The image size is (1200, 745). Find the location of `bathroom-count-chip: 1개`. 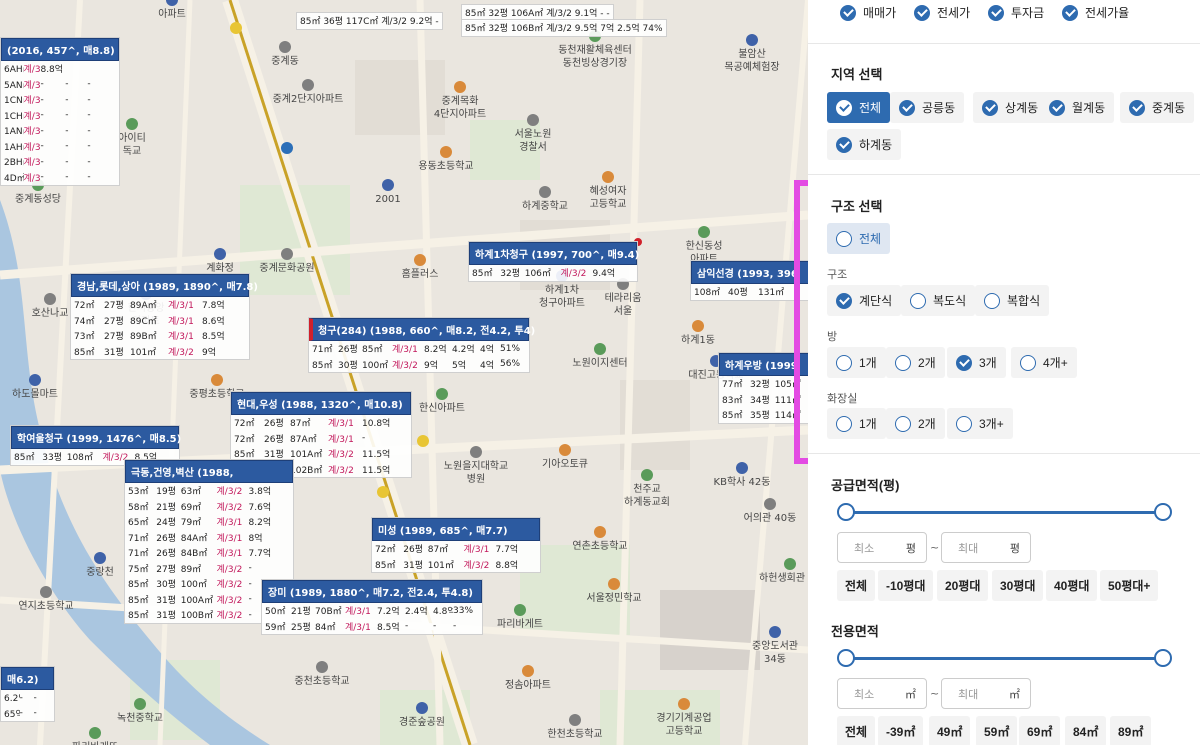

bathroom-count-chip: 1개 is located at coordinates (856, 423).